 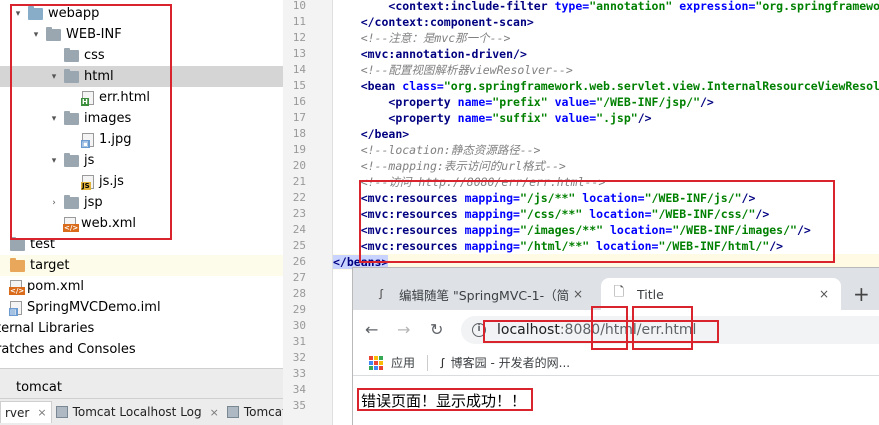 I want to click on run-tab-label: Tomcat Localhost Log, so click(x=137, y=412).